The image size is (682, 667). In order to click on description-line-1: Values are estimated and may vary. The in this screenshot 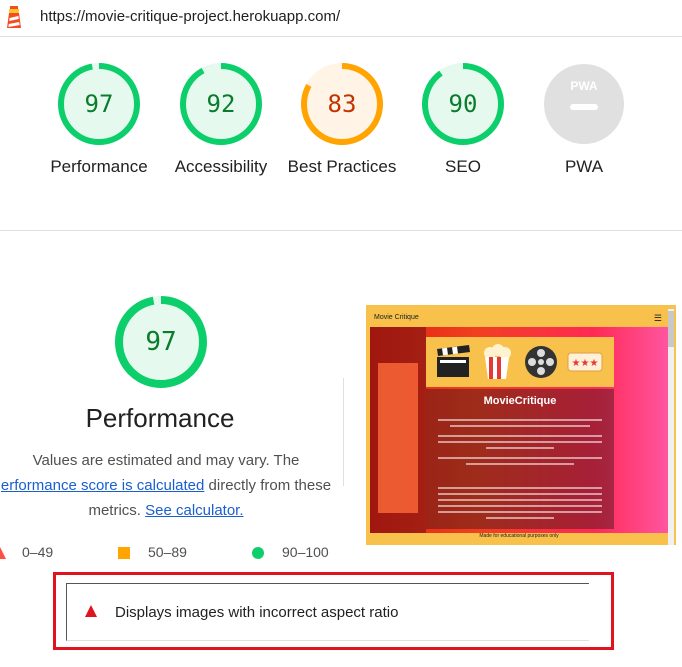, I will do `click(166, 460)`.